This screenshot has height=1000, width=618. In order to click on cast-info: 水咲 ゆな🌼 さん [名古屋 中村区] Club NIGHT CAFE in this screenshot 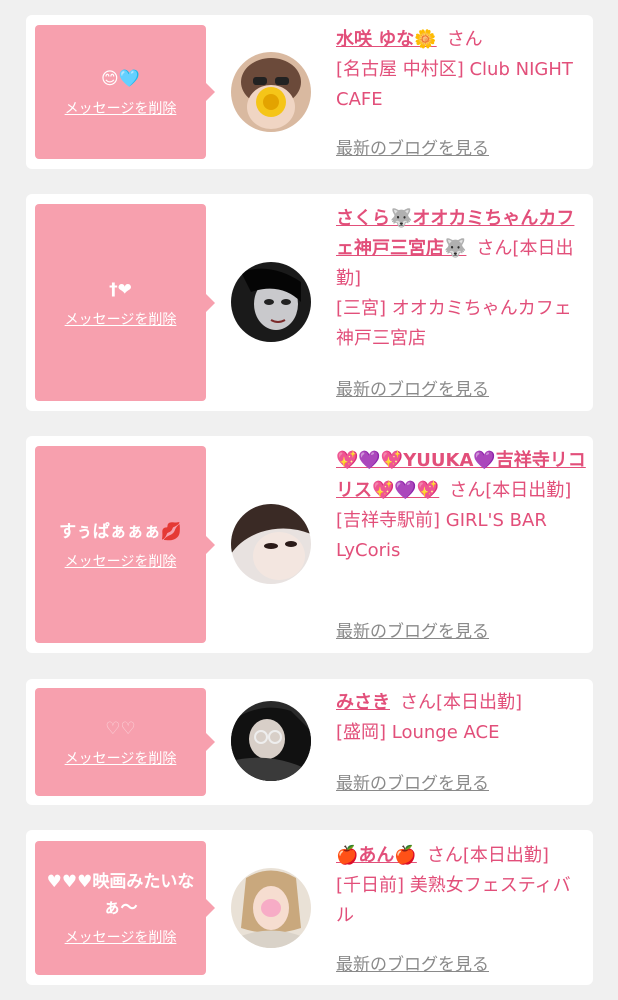, I will do `click(461, 70)`.